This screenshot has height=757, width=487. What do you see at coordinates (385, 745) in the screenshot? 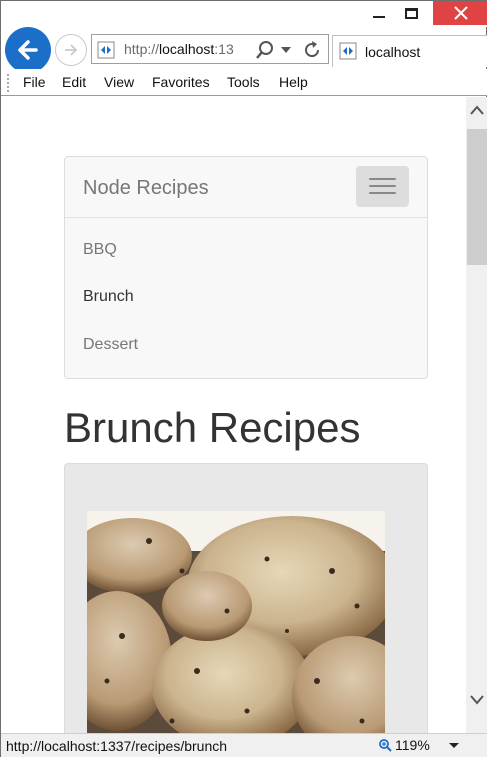
I see `zoom-magnifier-icon` at bounding box center [385, 745].